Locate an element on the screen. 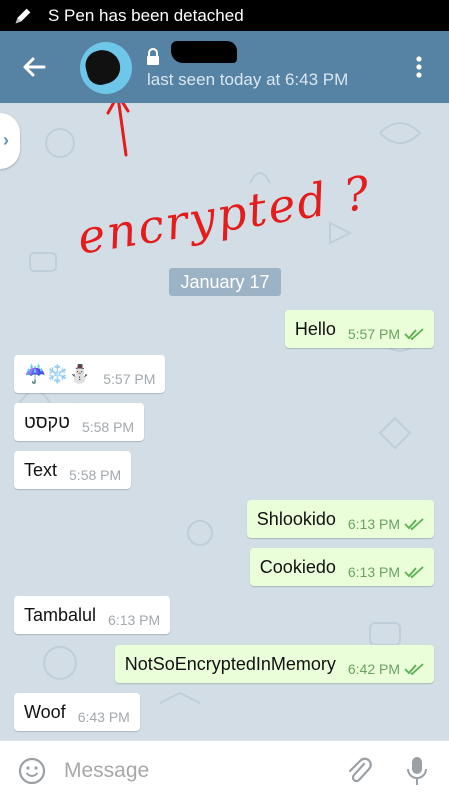  outgoing-message: Hello 5:57 PM is located at coordinates (359, 329).